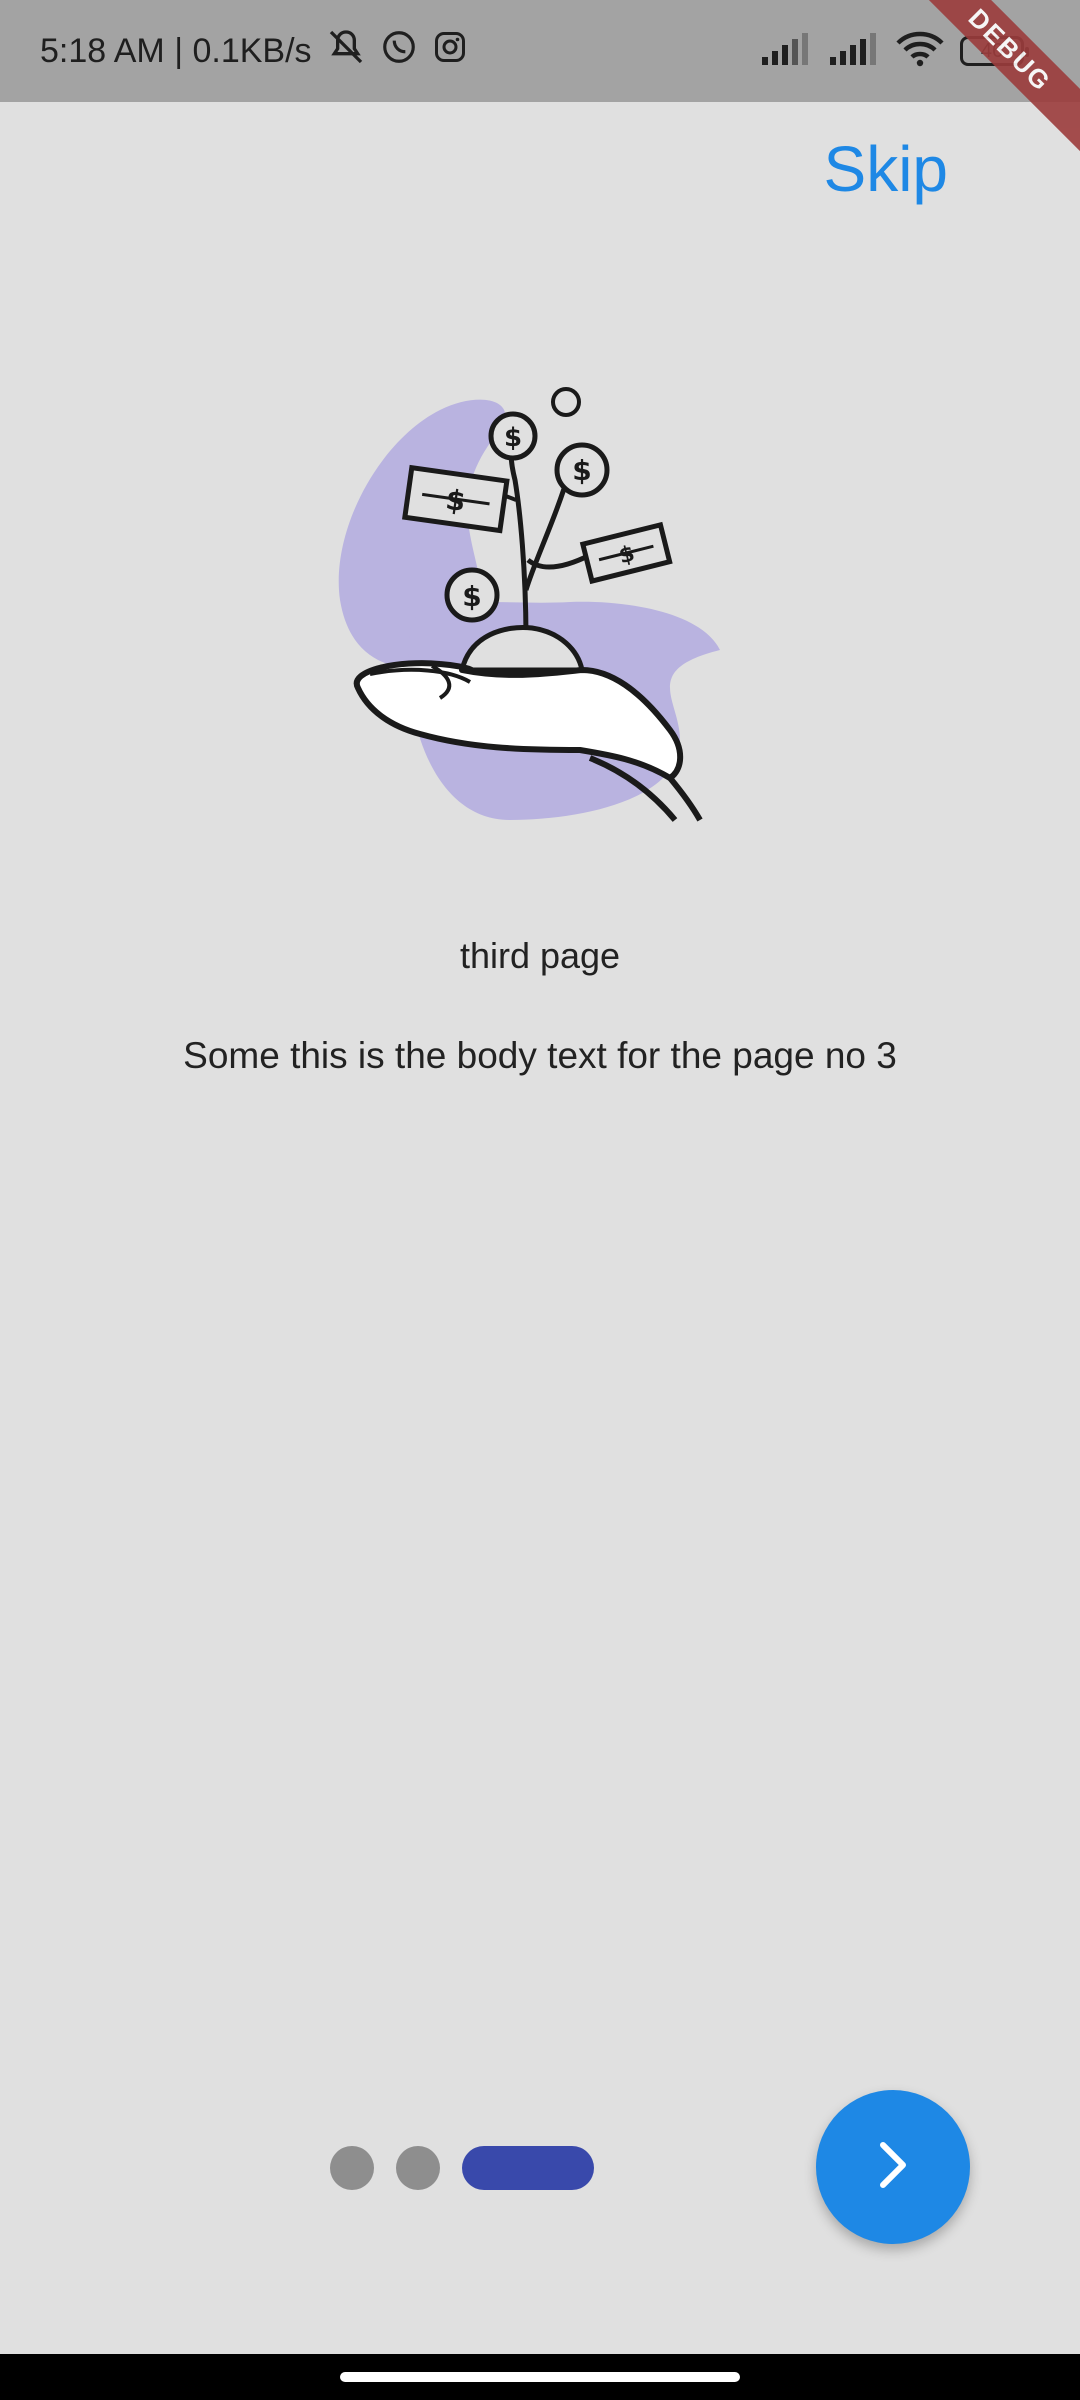 The width and height of the screenshot is (1080, 2400). What do you see at coordinates (540, 955) in the screenshot?
I see `page-title: third page` at bounding box center [540, 955].